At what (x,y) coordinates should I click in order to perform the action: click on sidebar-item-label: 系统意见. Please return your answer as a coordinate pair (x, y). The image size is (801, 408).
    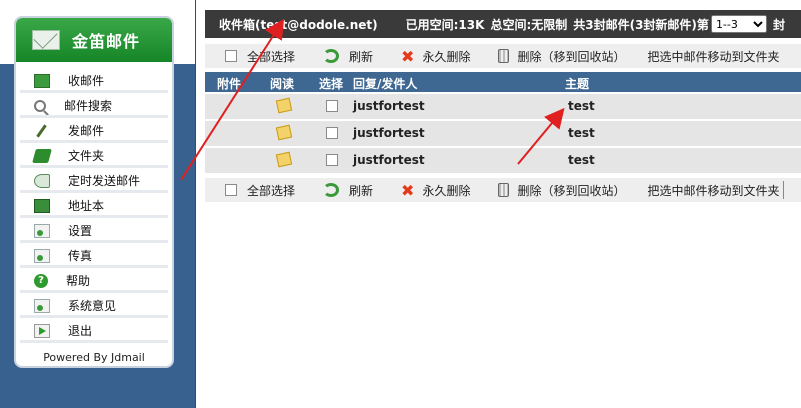
    Looking at the image, I should click on (92, 306).